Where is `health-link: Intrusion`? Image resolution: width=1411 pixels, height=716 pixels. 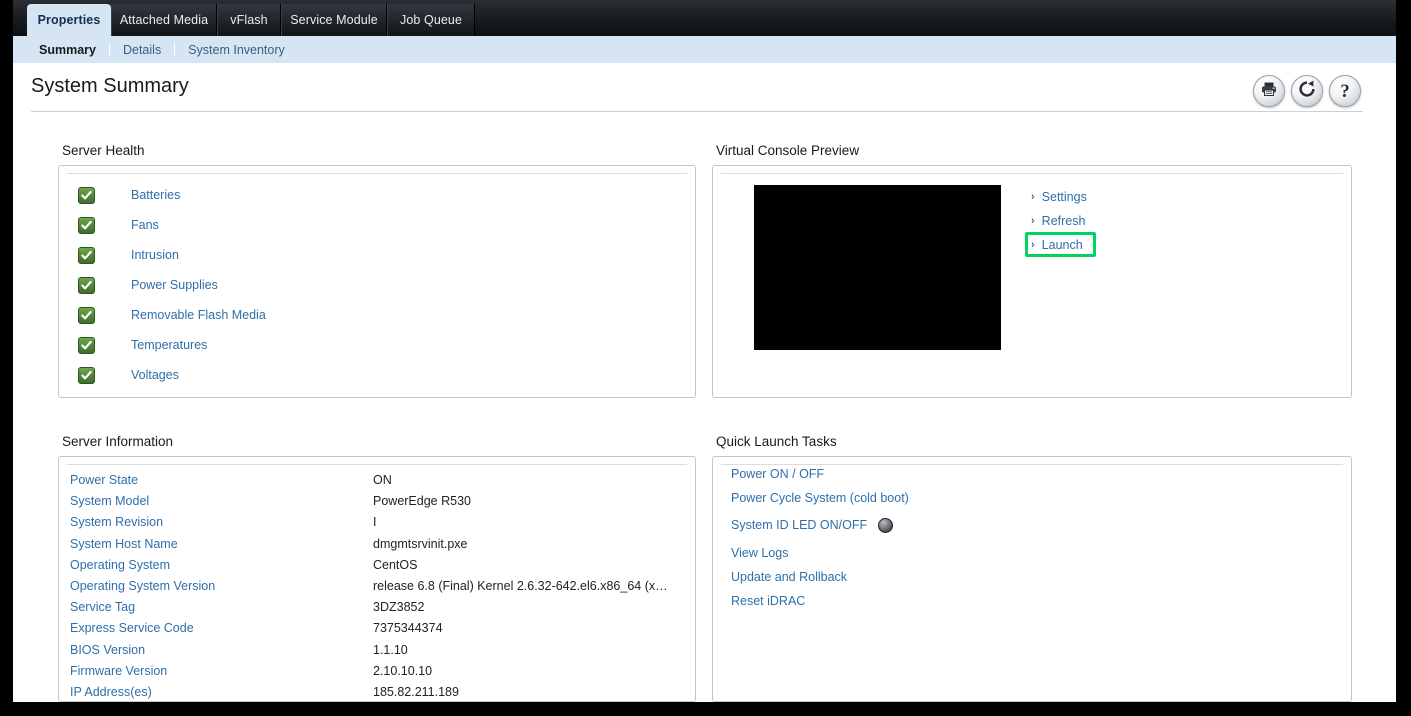
health-link: Intrusion is located at coordinates (155, 255).